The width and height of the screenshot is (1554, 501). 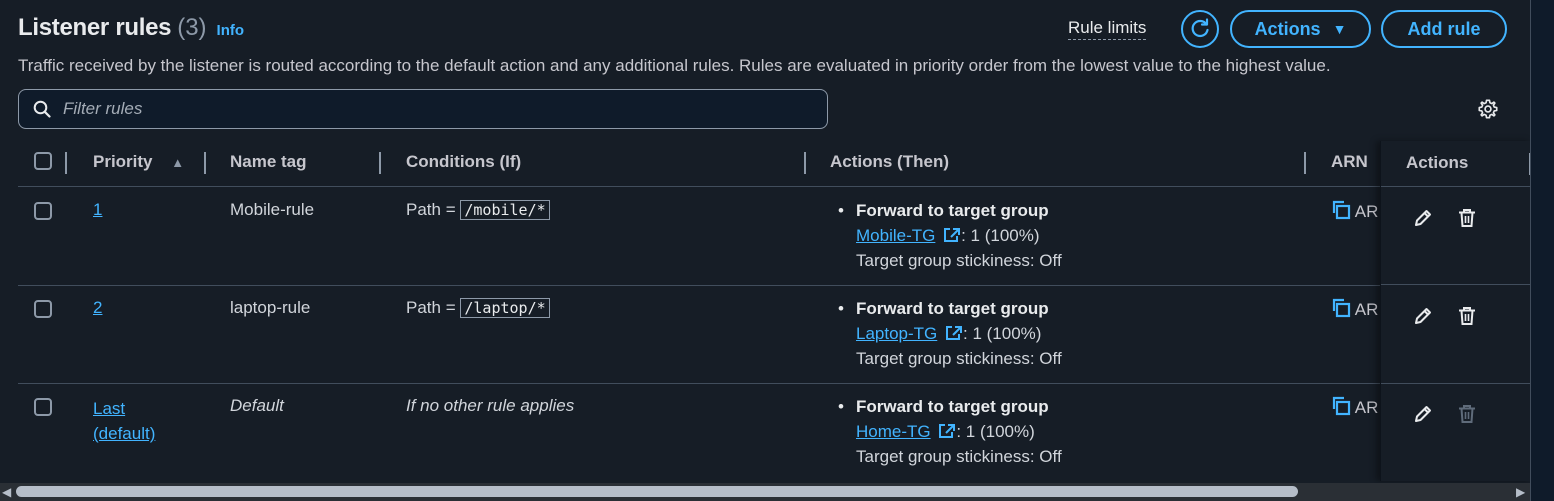 What do you see at coordinates (505, 308) in the screenshot?
I see `condition-path: /laptop/*` at bounding box center [505, 308].